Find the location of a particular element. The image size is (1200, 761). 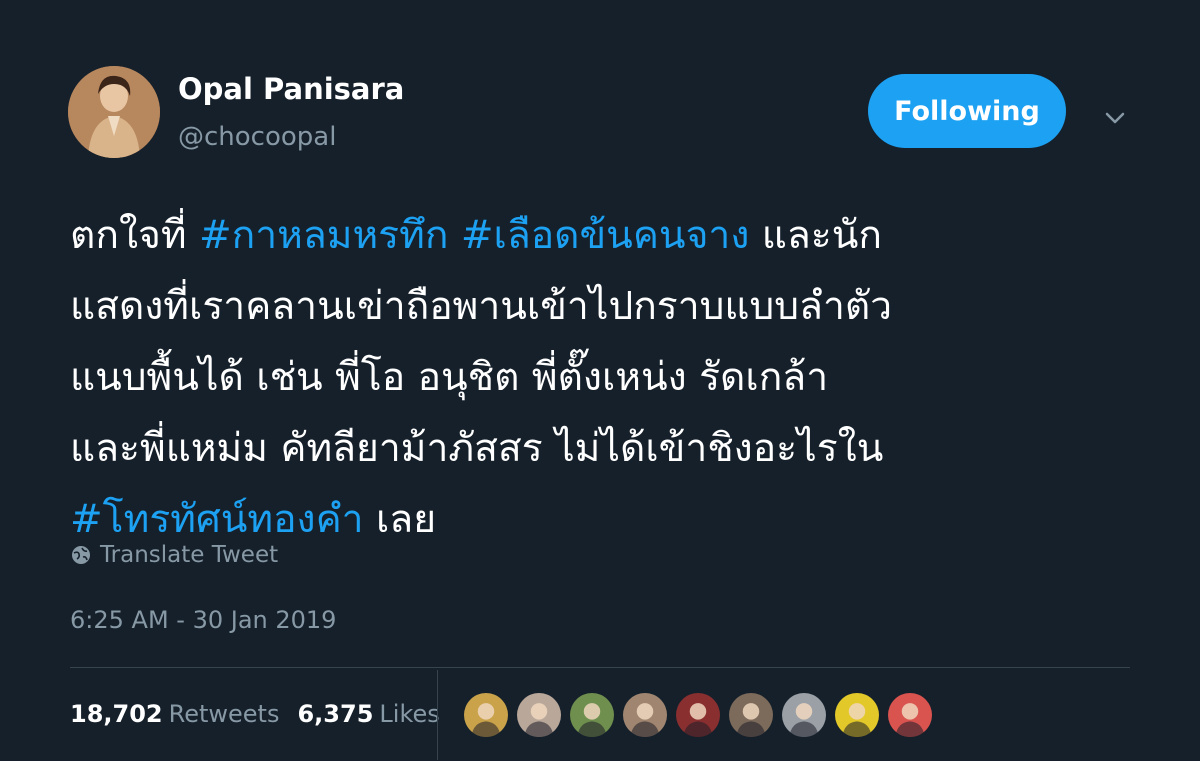

likes-stat: 6,375 Likes is located at coordinates (368, 714).